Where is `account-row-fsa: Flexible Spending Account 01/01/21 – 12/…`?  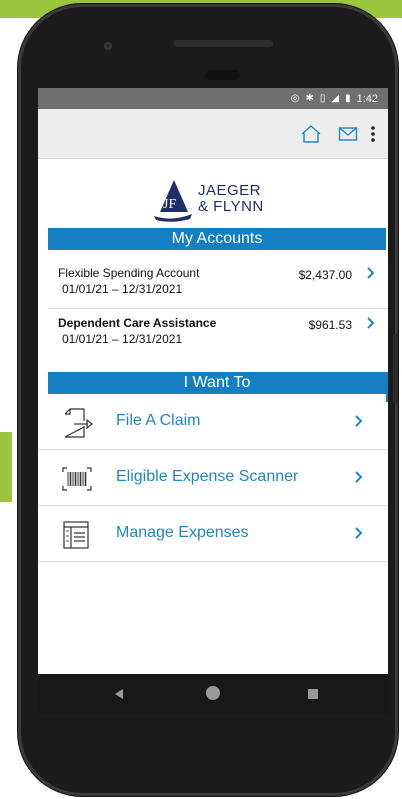 account-row-fsa: Flexible Spending Account 01/01/21 – 12/… is located at coordinates (213, 283).